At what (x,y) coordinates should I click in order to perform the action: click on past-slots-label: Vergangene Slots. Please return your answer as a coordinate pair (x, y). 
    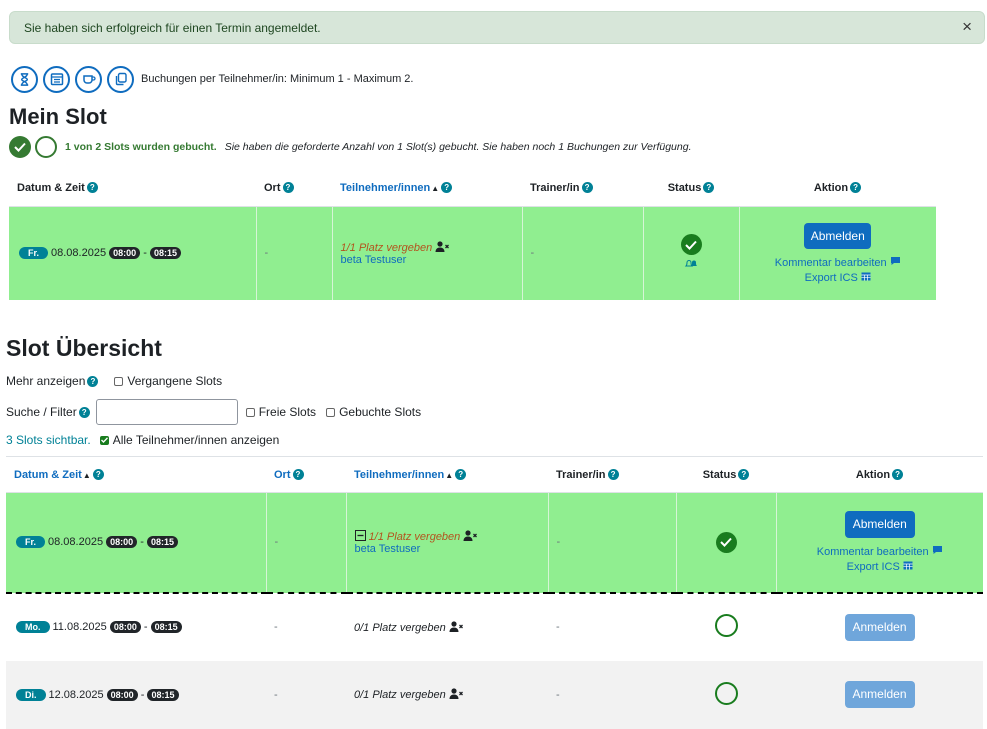
    Looking at the image, I should click on (175, 381).